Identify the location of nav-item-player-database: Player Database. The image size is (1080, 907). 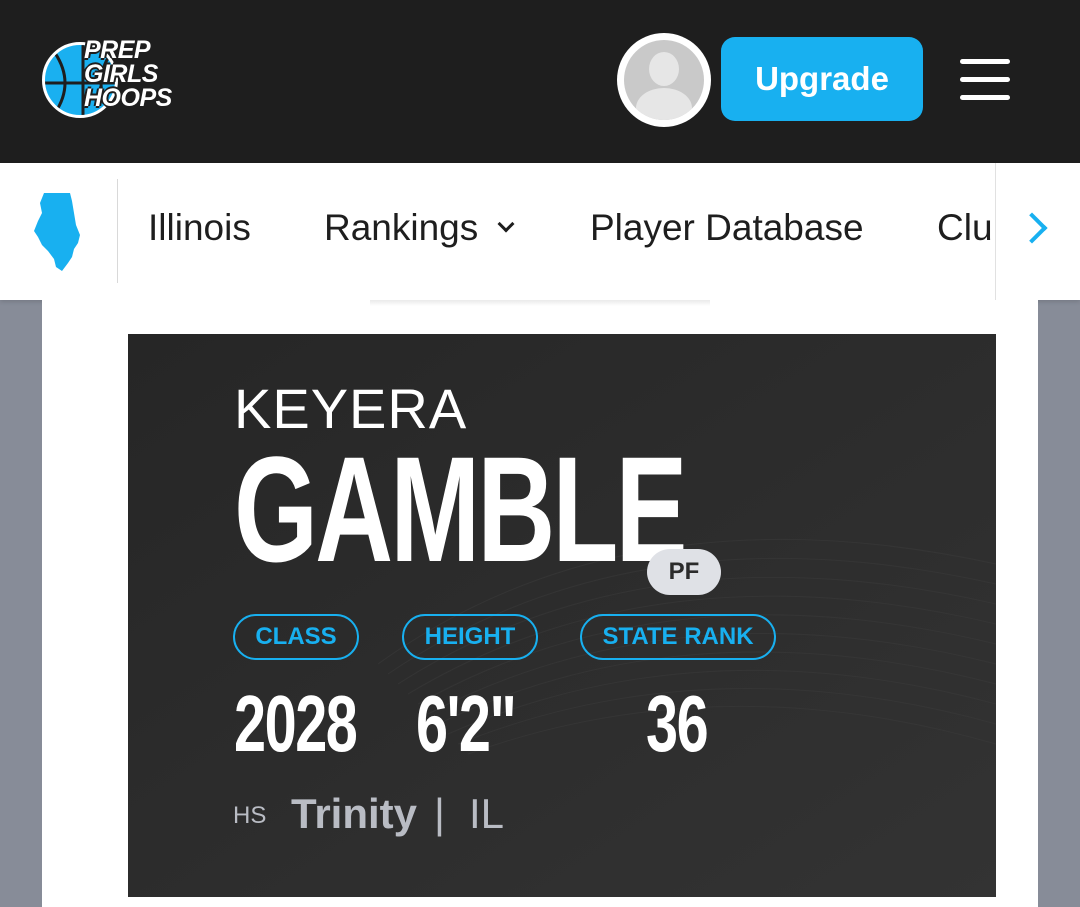
(727, 228).